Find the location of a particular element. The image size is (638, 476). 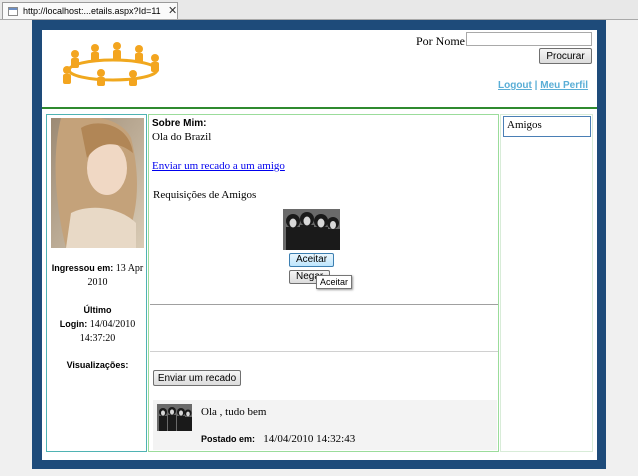

joined-label: Ingressou em: is located at coordinates (82, 268).